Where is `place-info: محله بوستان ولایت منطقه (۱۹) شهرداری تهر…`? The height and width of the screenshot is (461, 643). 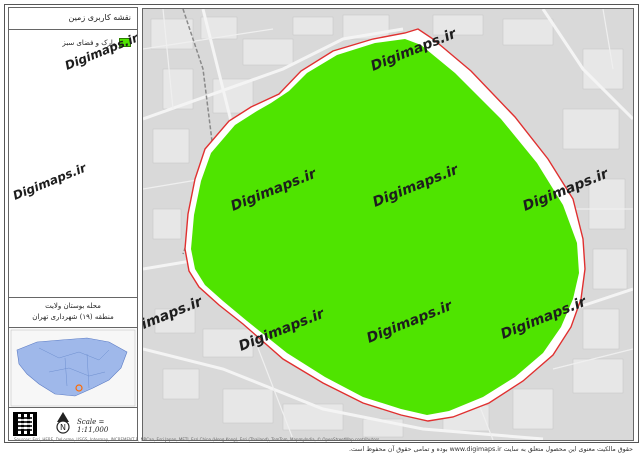 place-info: محله بوستان ولایت منطقه (۱۹) شهرداری تهر… is located at coordinates (73, 313).